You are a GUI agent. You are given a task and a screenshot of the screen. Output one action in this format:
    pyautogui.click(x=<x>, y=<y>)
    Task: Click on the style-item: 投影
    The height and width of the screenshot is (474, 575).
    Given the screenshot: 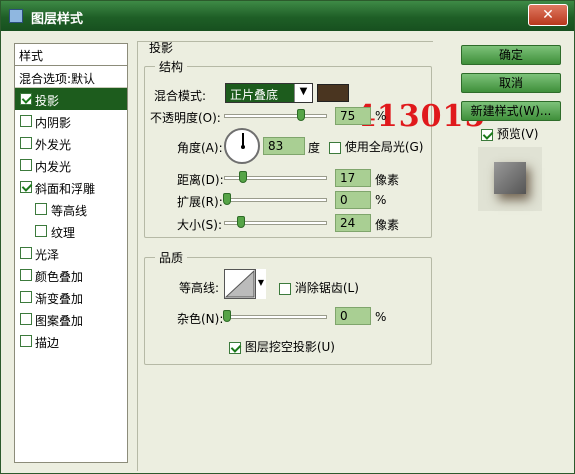 What is the action you would take?
    pyautogui.click(x=71, y=99)
    